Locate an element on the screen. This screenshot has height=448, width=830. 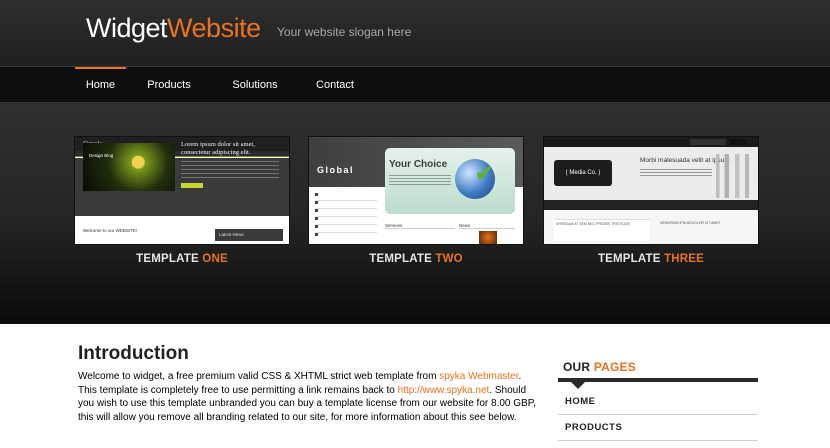
template-two-caption: TEMPLATE TWO is located at coordinates (416, 259).